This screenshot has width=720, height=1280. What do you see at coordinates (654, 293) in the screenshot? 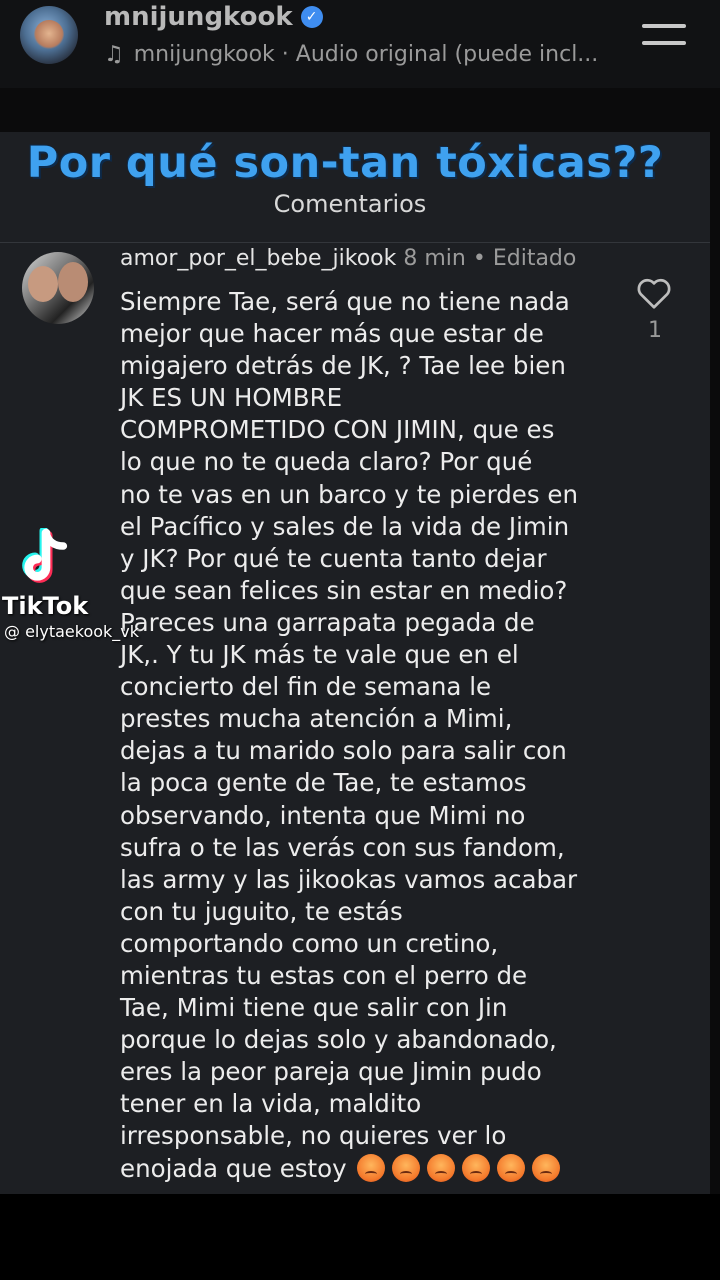
I see `heart-icon` at bounding box center [654, 293].